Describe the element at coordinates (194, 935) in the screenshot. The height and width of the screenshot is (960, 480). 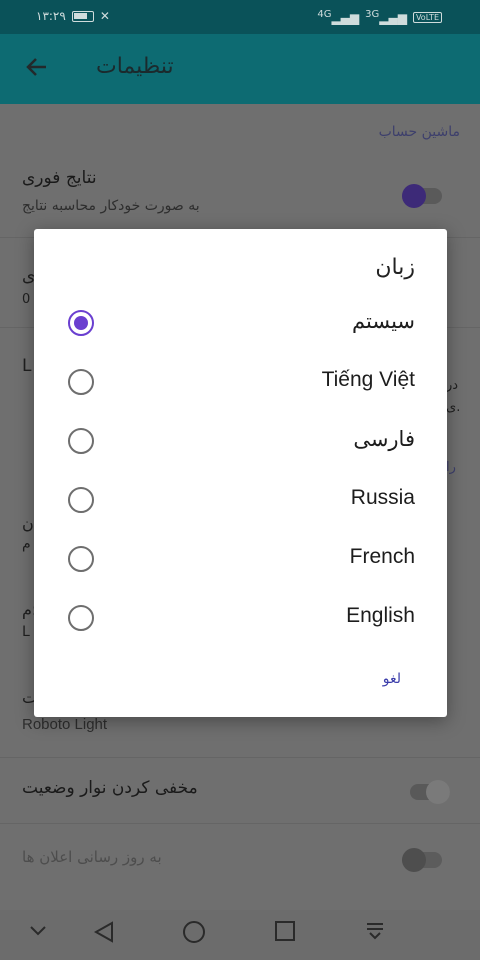
I see `home-circle-icon` at that location.